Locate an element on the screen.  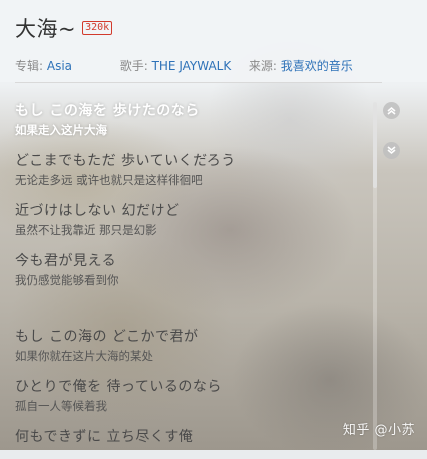
song-meta: 专辑: Asia 歌手: THE JAYWALK 来源: 我喜欢的音乐 is located at coordinates (184, 65).